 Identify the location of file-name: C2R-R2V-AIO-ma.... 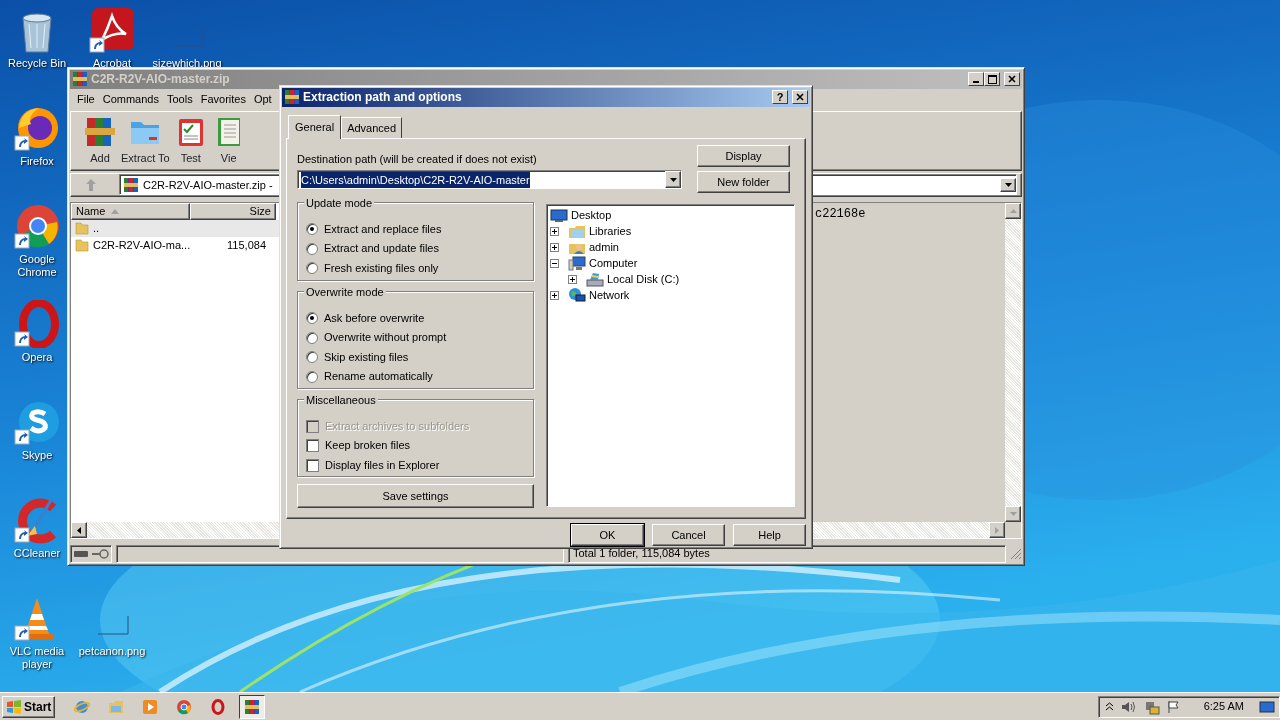
(142, 245).